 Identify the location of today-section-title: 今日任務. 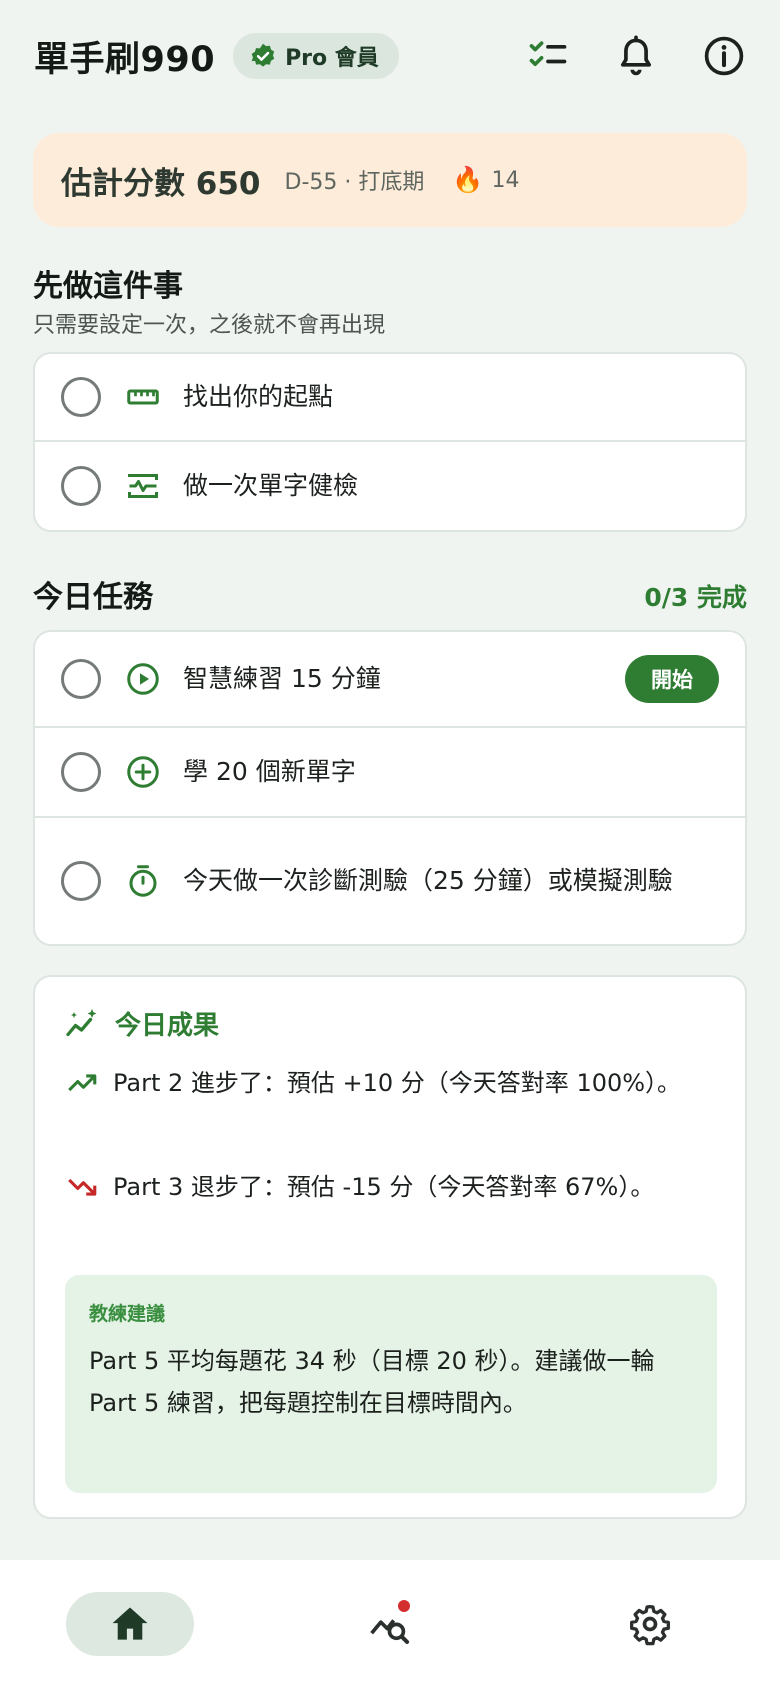
(93, 597).